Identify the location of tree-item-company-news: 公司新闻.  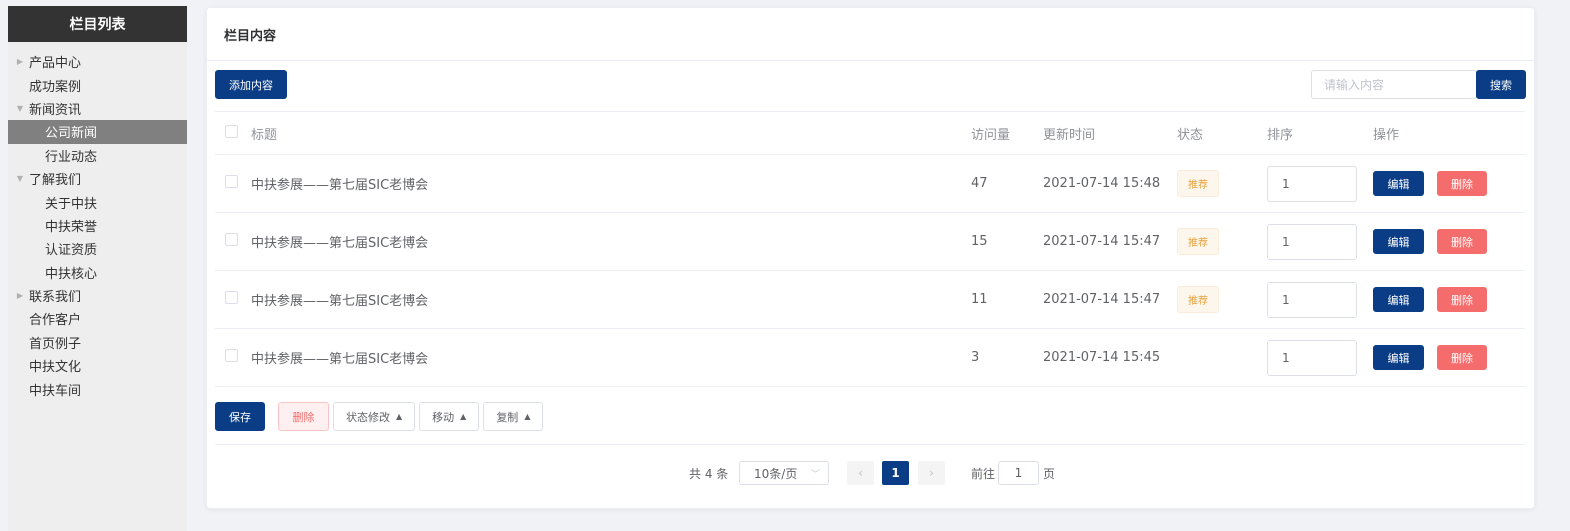
(97, 132).